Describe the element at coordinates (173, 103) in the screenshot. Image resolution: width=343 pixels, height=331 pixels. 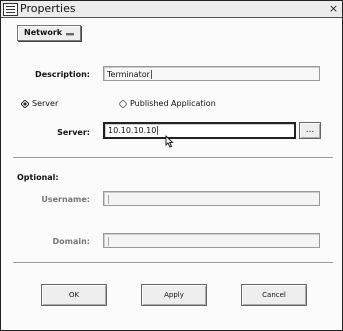
I see `radio-published-app-label: Published Application` at that location.